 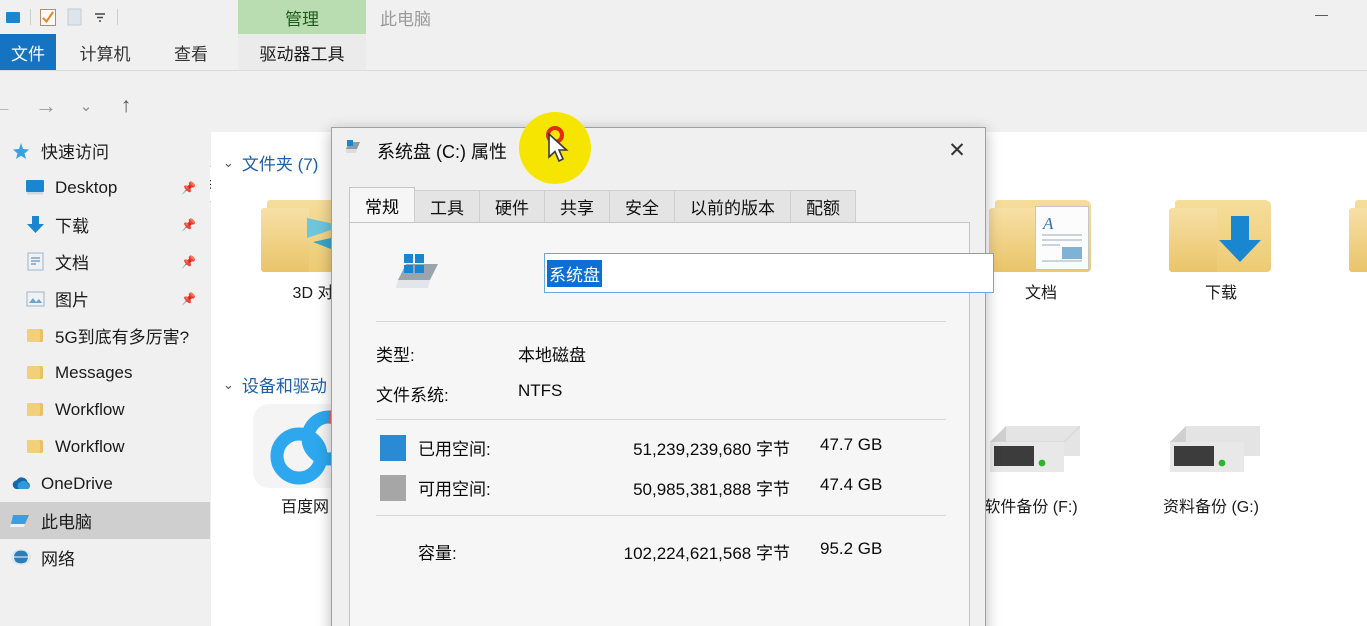 I want to click on sidebar-item-5: 5G到底有多厉害?, so click(x=105, y=335).